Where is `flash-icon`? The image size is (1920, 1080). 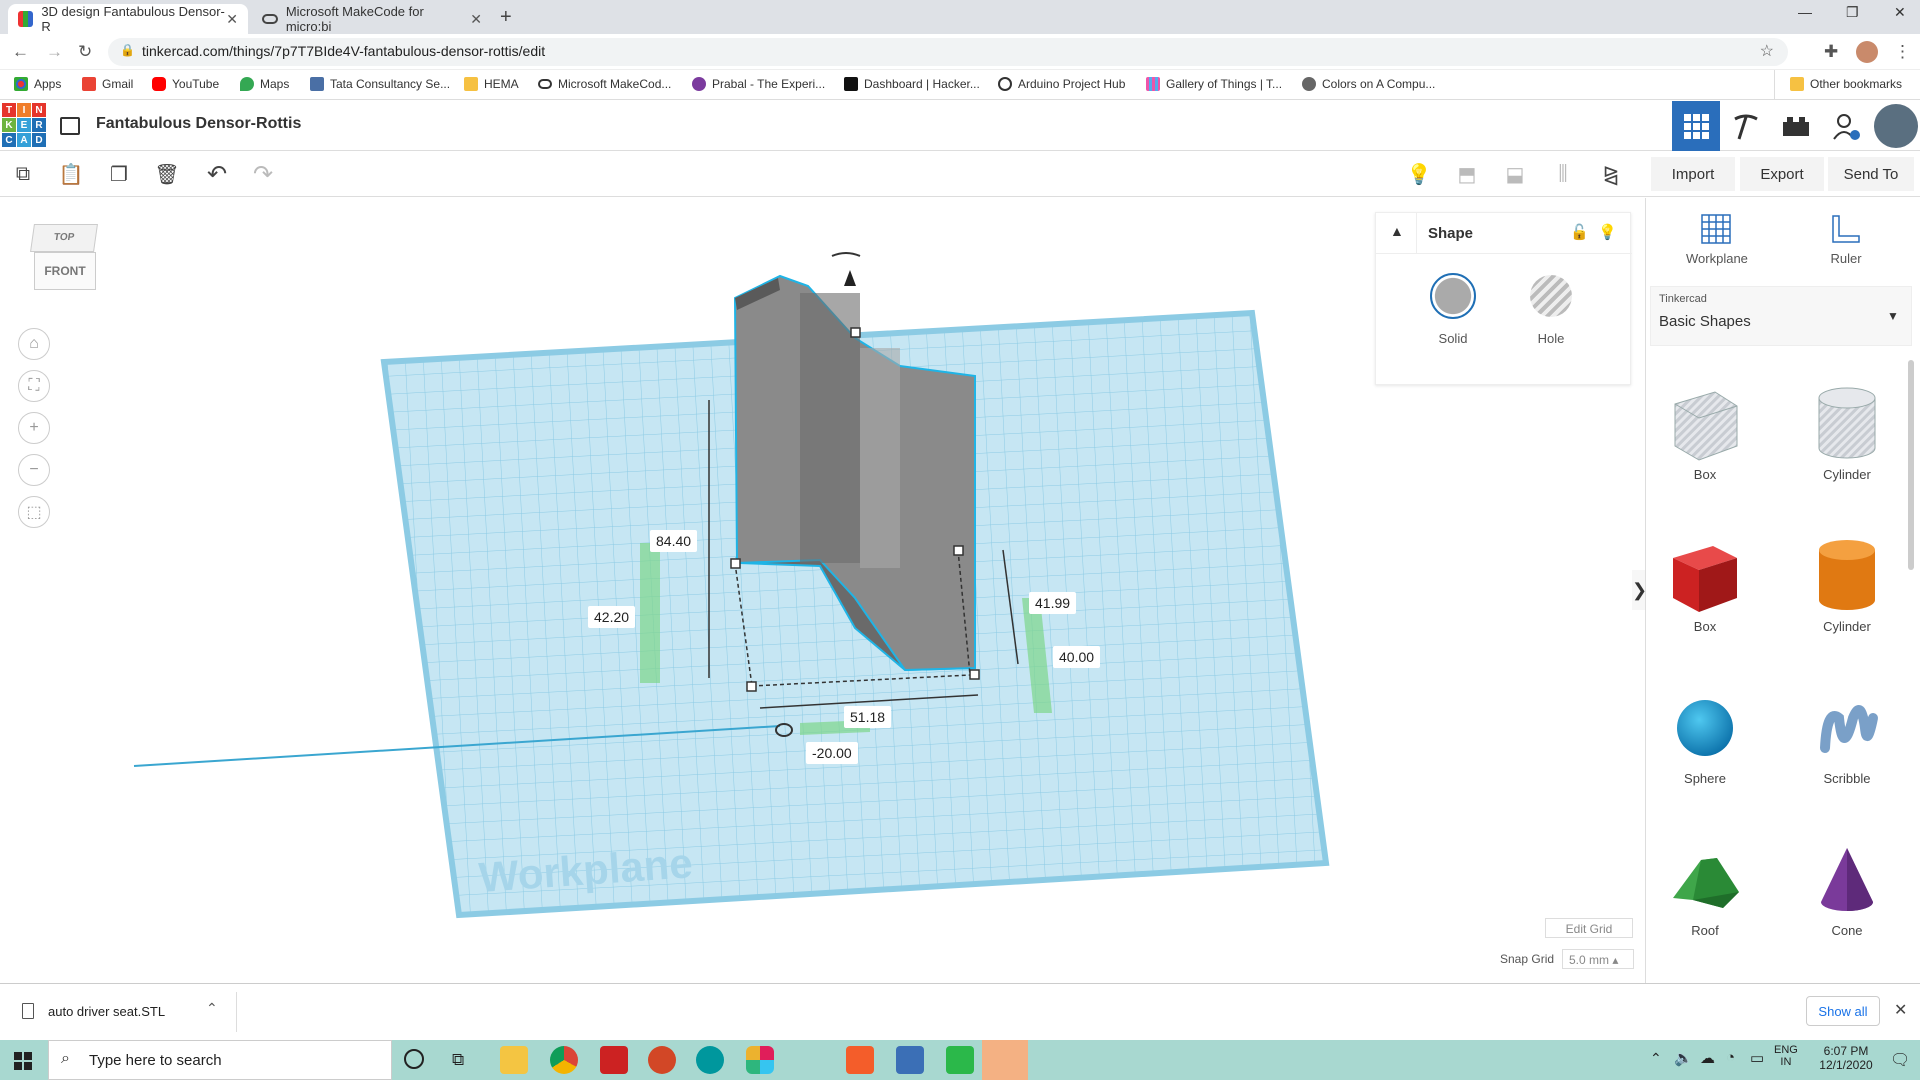 flash-icon is located at coordinates (614, 1060).